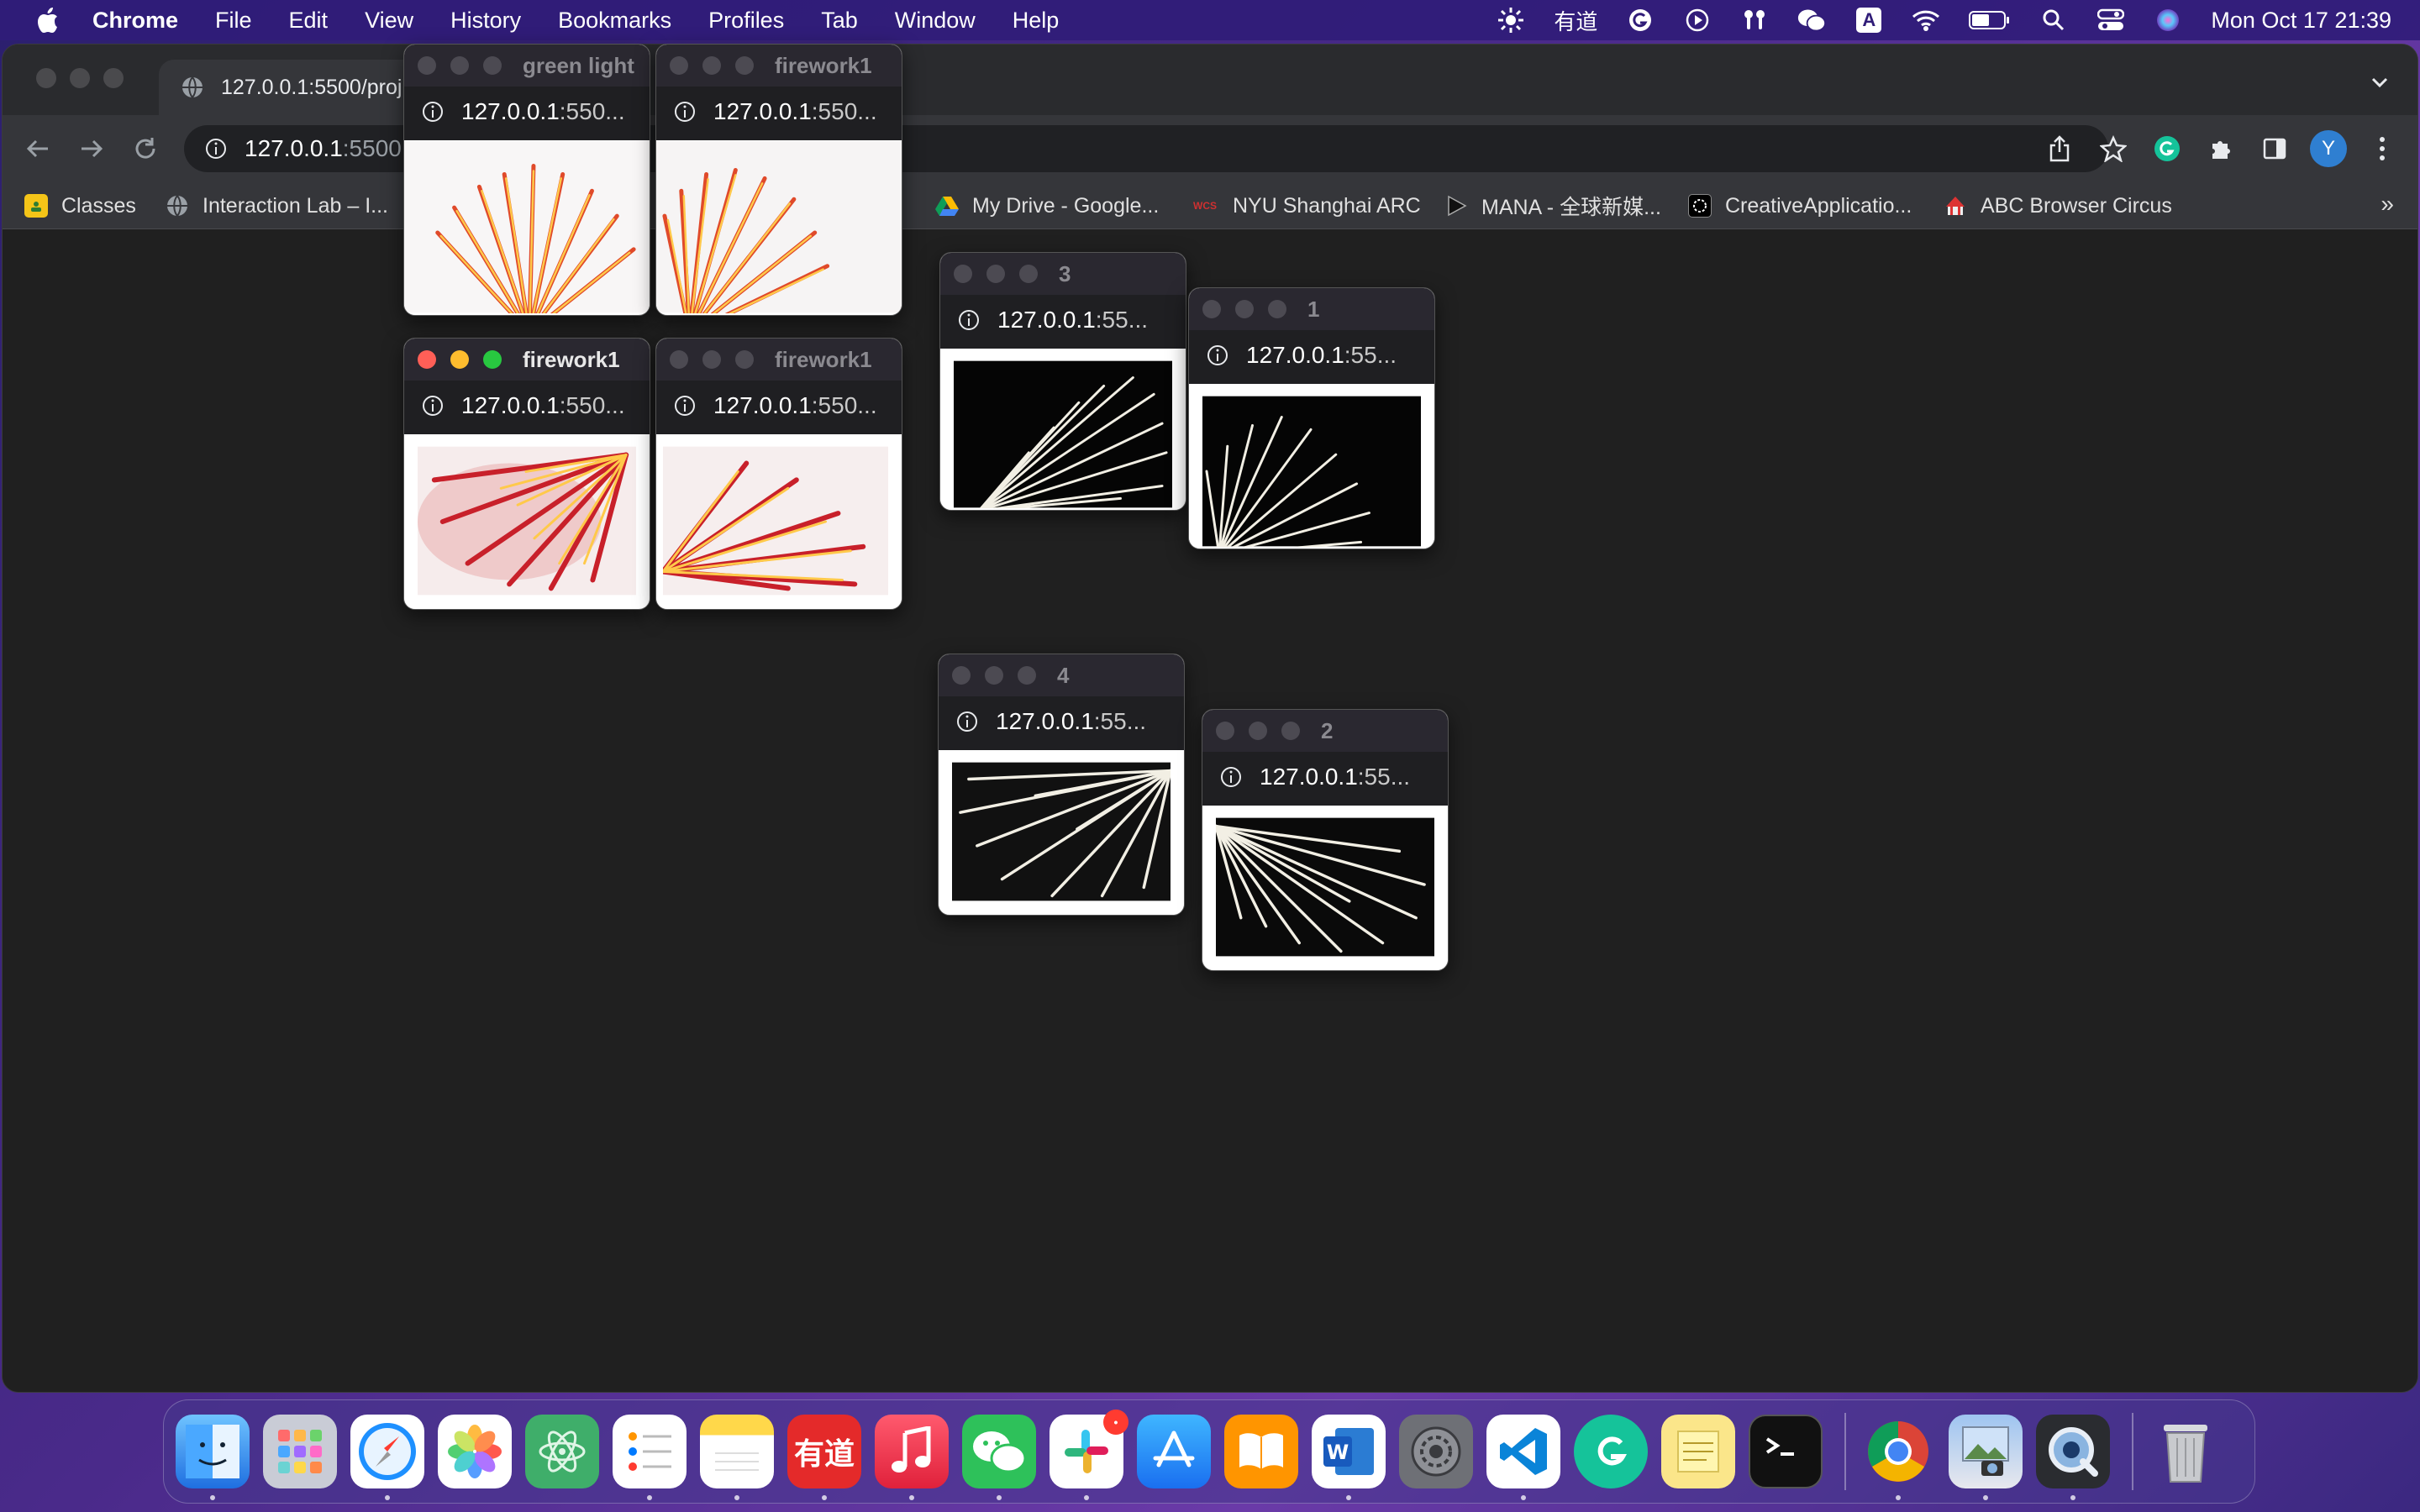  I want to click on grammarly-icon, so click(1611, 1451).